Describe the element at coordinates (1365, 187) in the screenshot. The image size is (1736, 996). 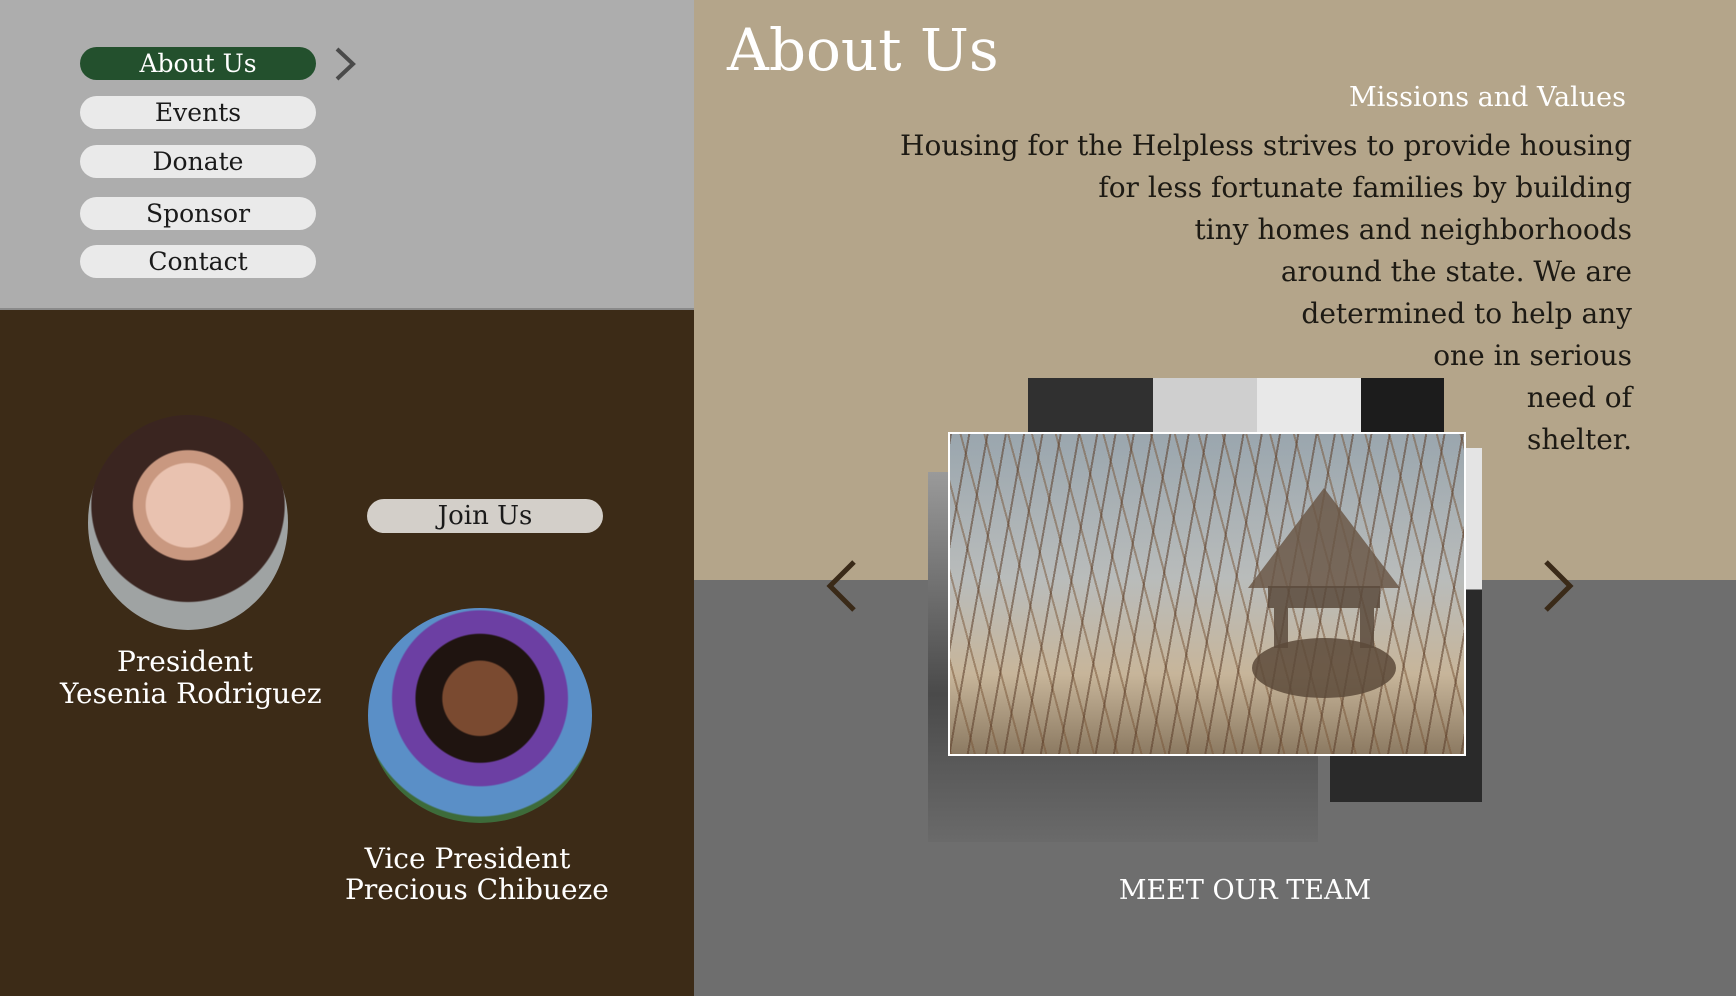
I see `mission-line: for less fortunate families by building` at that location.